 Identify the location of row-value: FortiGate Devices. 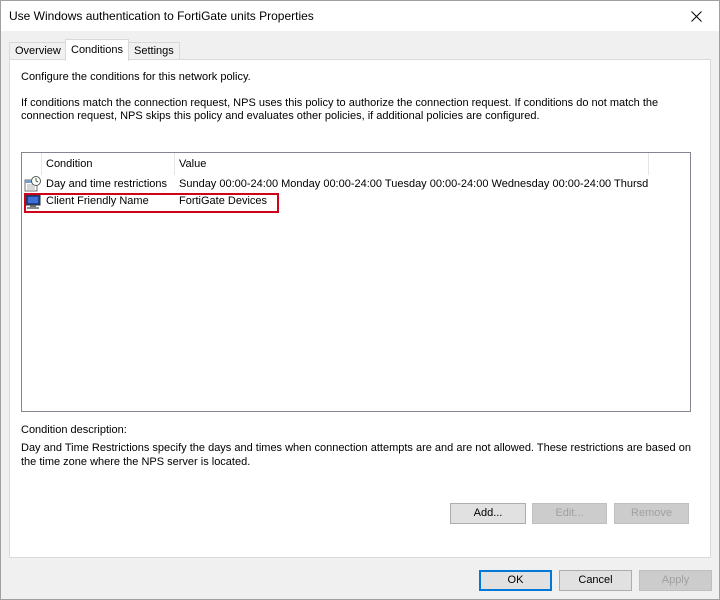
(223, 201).